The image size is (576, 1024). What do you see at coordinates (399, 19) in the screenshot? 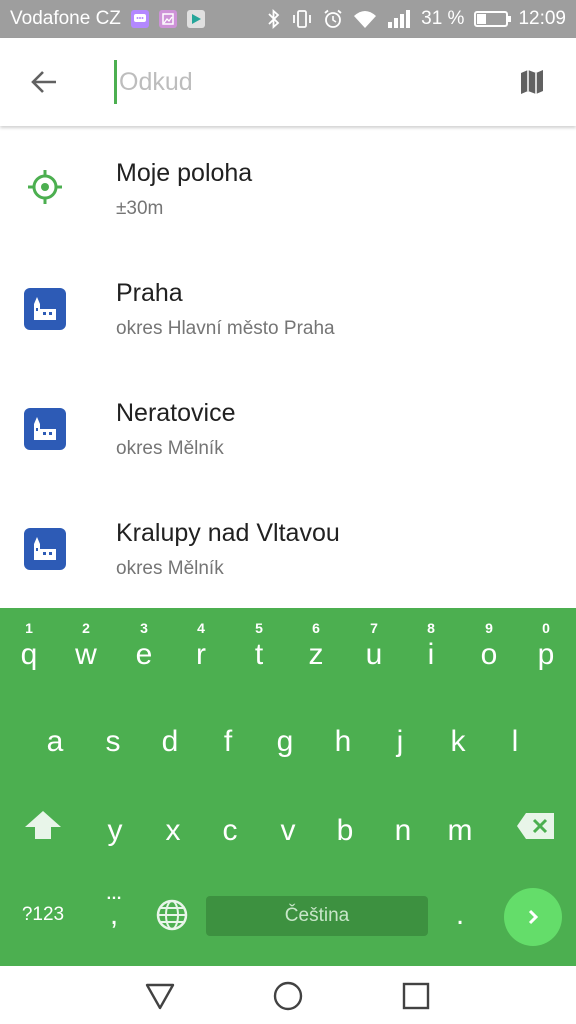
I see `signal-icon` at bounding box center [399, 19].